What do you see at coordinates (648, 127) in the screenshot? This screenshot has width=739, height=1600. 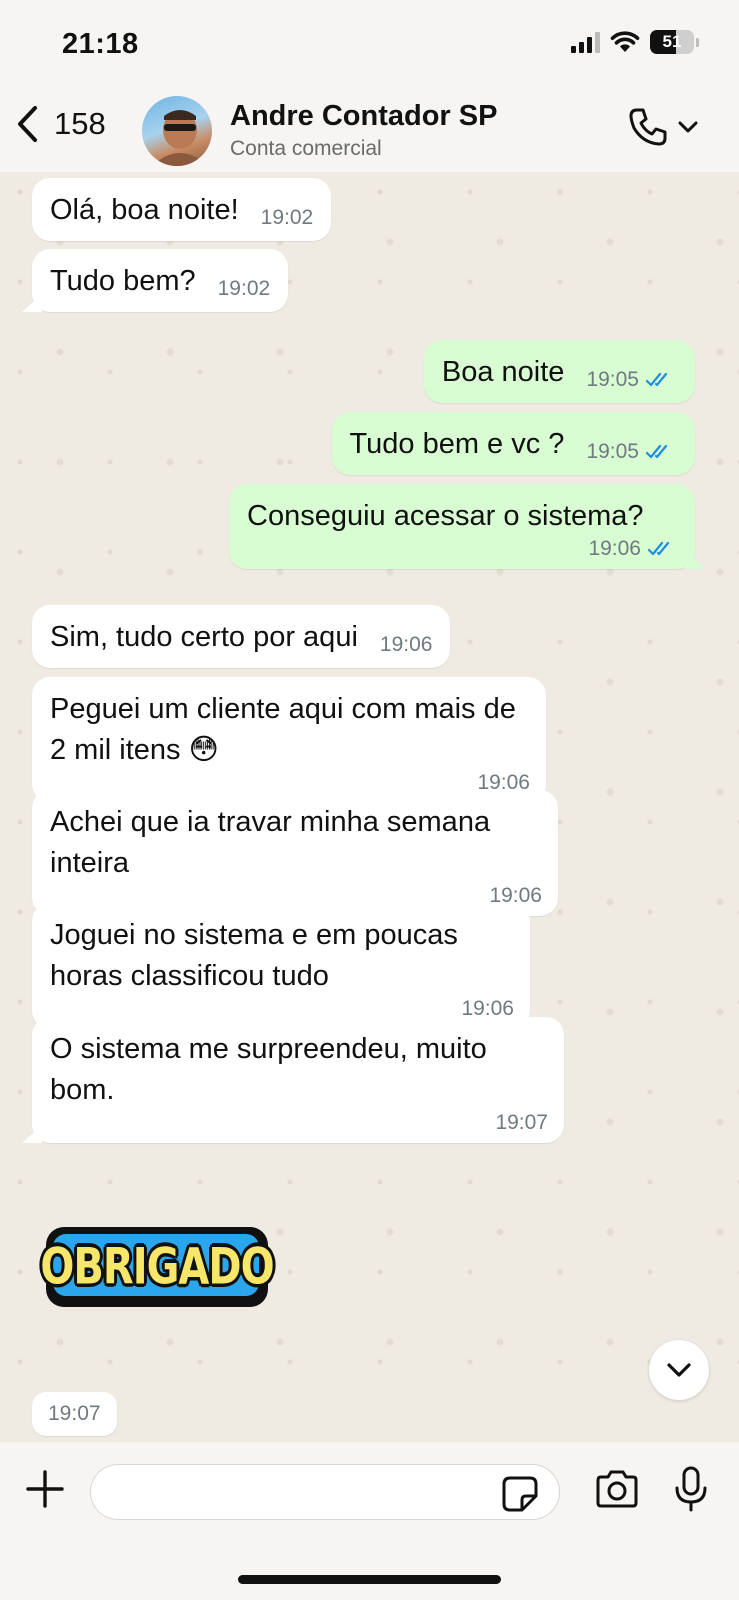 I see `phone-icon` at bounding box center [648, 127].